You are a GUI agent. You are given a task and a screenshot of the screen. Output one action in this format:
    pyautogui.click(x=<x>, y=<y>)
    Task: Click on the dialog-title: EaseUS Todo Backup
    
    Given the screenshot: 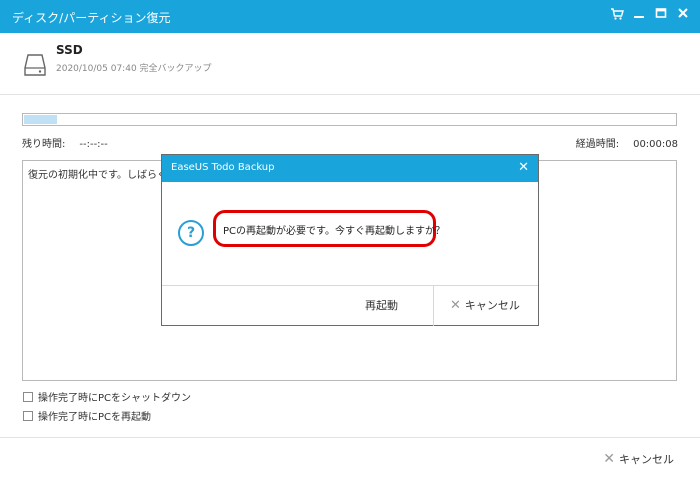 What is the action you would take?
    pyautogui.click(x=223, y=167)
    